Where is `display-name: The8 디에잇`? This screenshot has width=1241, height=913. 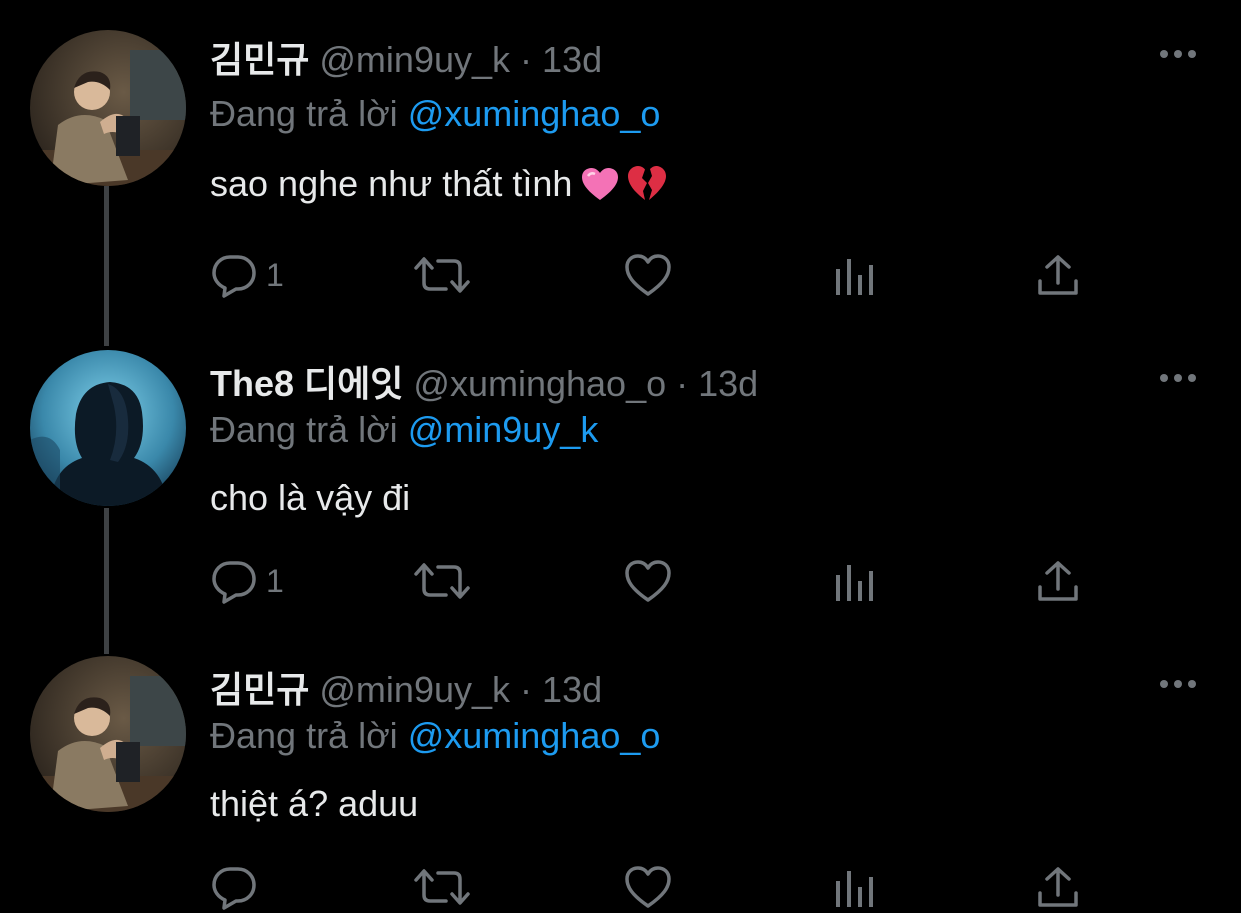
display-name: The8 디에잇 is located at coordinates (306, 383).